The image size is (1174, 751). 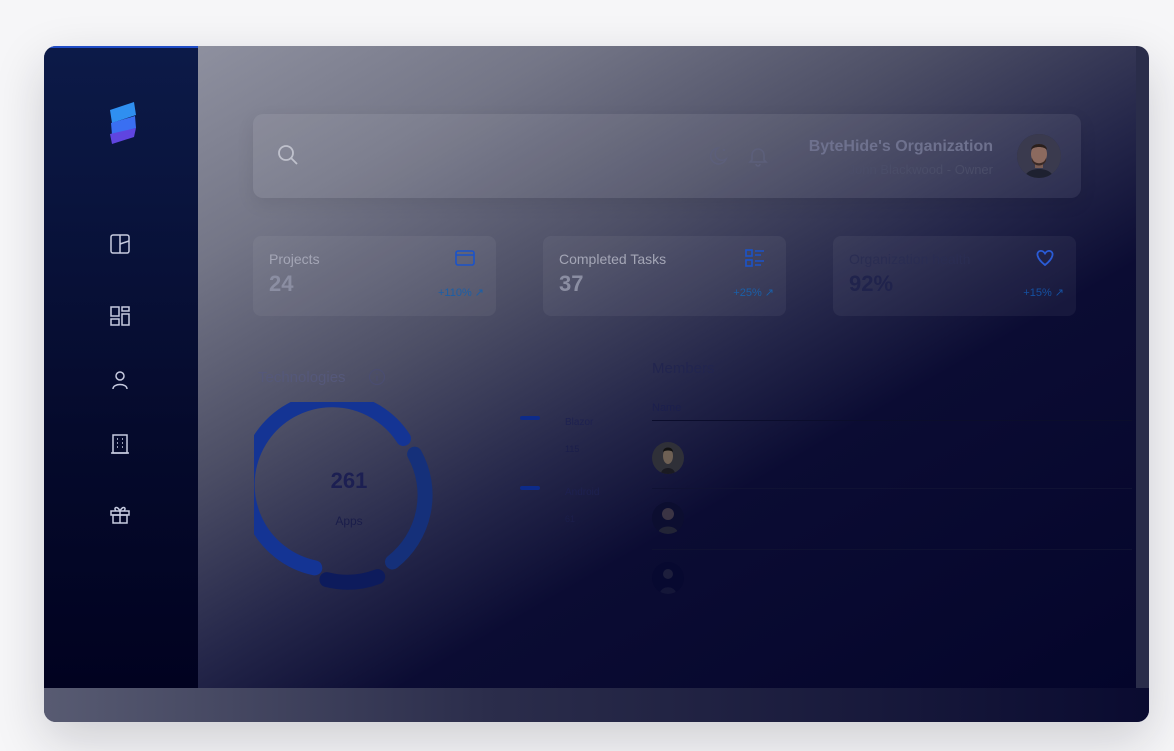 I want to click on nav-item-user, so click(x=120, y=380).